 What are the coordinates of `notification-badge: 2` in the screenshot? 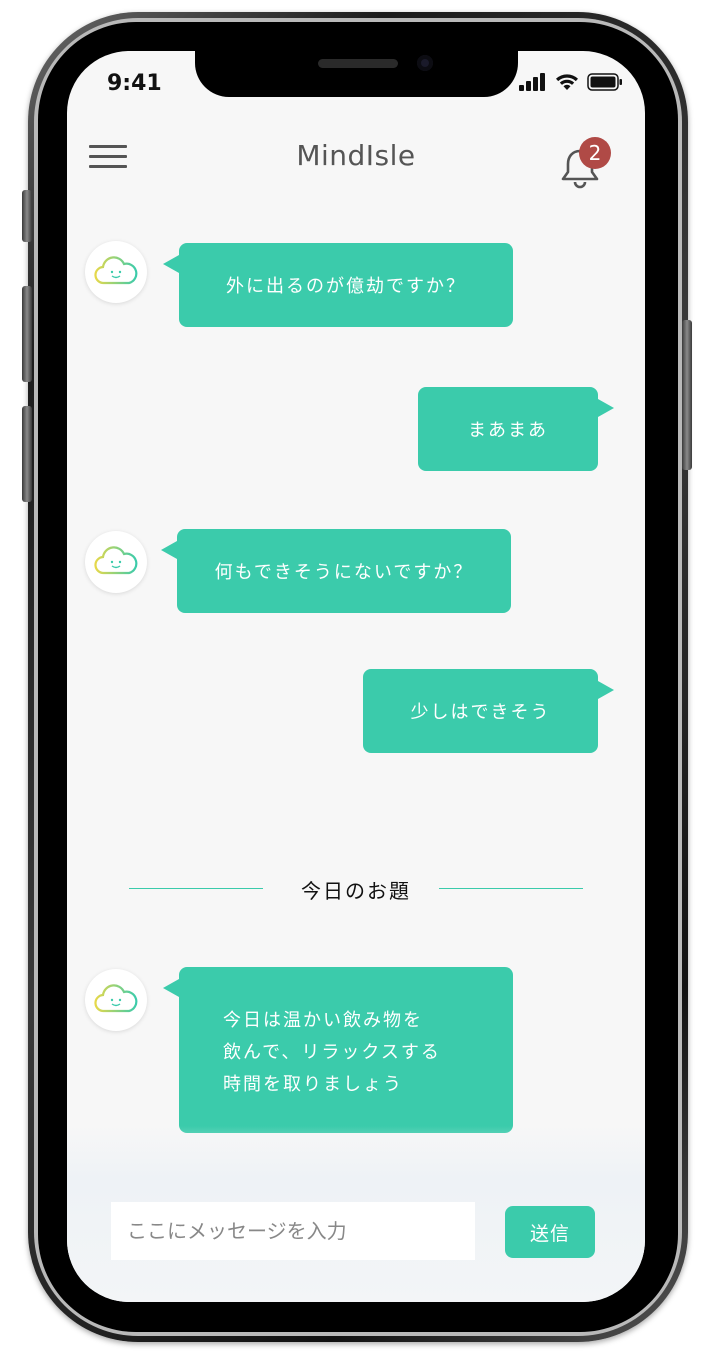 It's located at (595, 153).